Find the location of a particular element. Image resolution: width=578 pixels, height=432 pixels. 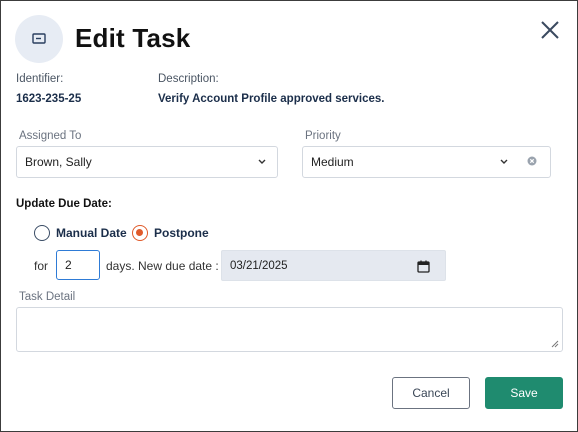

manual-date-radio is located at coordinates (42, 233).